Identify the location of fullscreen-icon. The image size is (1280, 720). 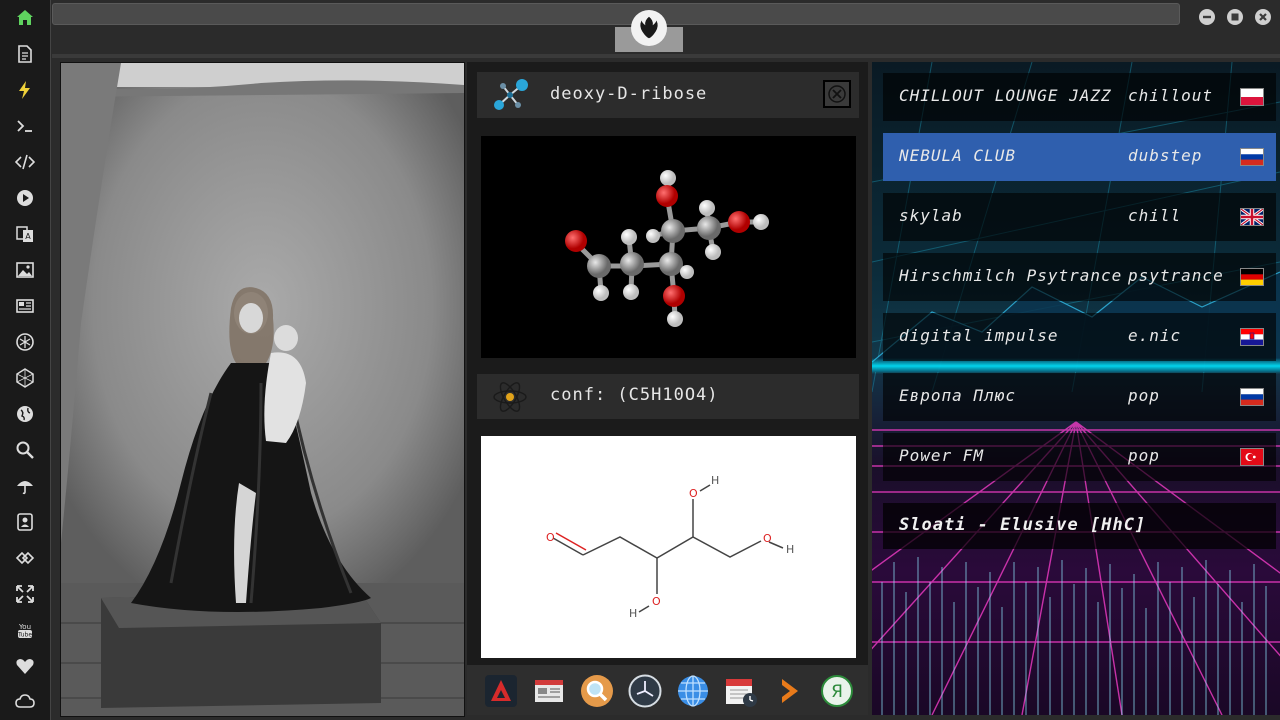
(25, 594).